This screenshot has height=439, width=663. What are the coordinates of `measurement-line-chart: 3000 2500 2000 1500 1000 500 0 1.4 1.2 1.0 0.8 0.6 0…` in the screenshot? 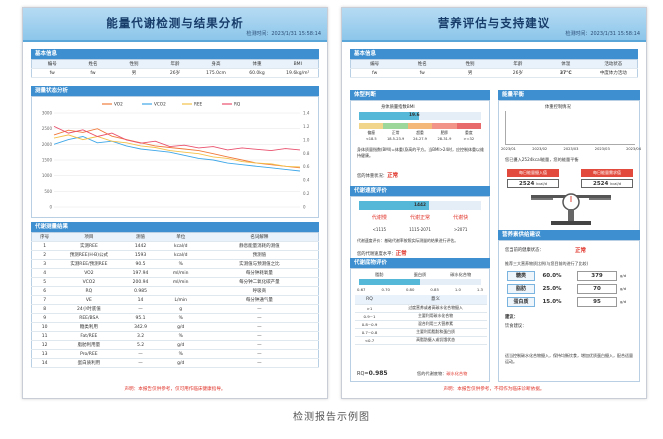 It's located at (176, 156).